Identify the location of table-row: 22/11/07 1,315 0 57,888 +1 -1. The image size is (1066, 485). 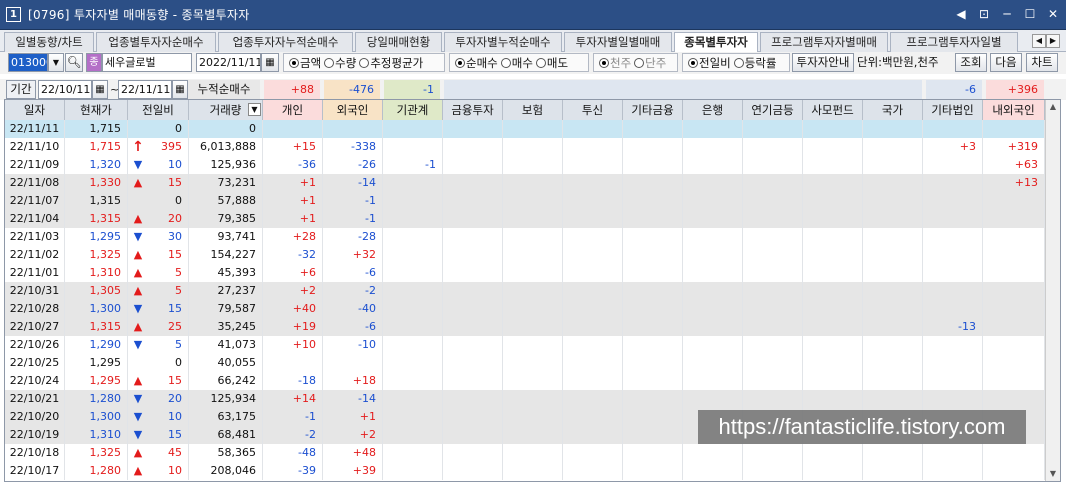
(525, 201).